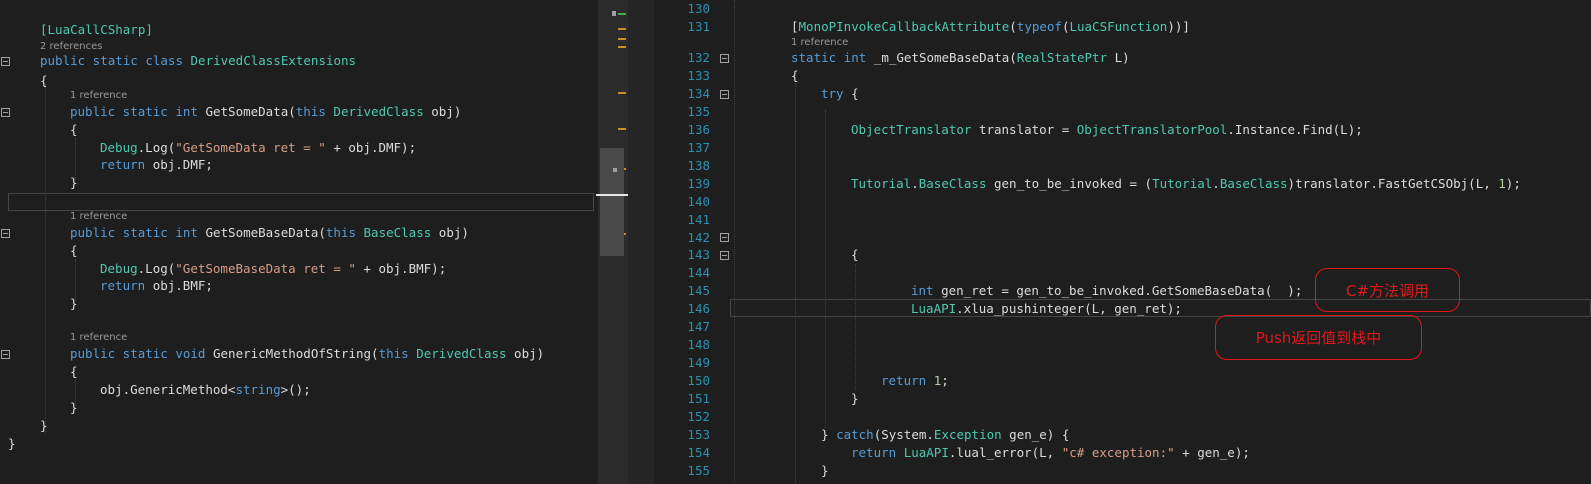 The image size is (1591, 484). I want to click on line-number: 139, so click(698, 183).